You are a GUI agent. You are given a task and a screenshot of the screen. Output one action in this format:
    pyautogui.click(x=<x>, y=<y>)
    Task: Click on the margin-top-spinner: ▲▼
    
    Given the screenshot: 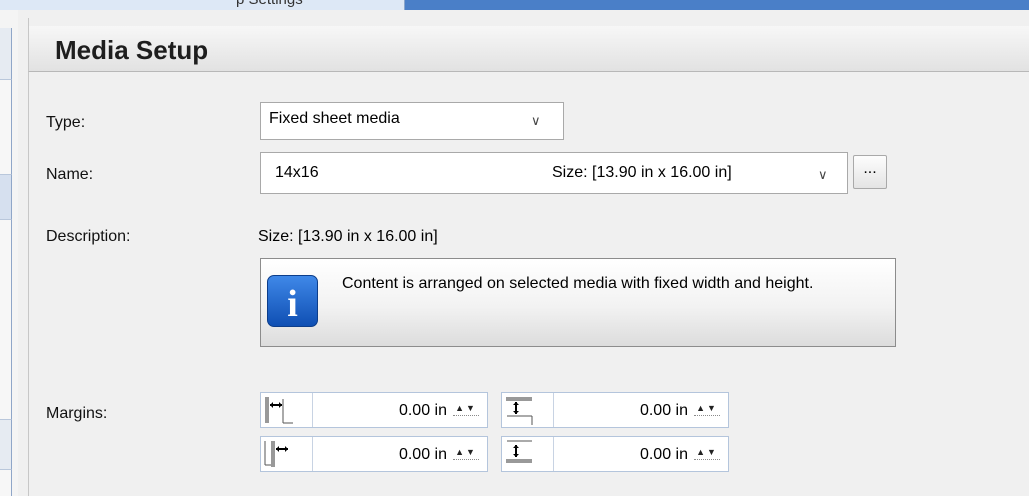 What is the action you would take?
    pyautogui.click(x=707, y=409)
    